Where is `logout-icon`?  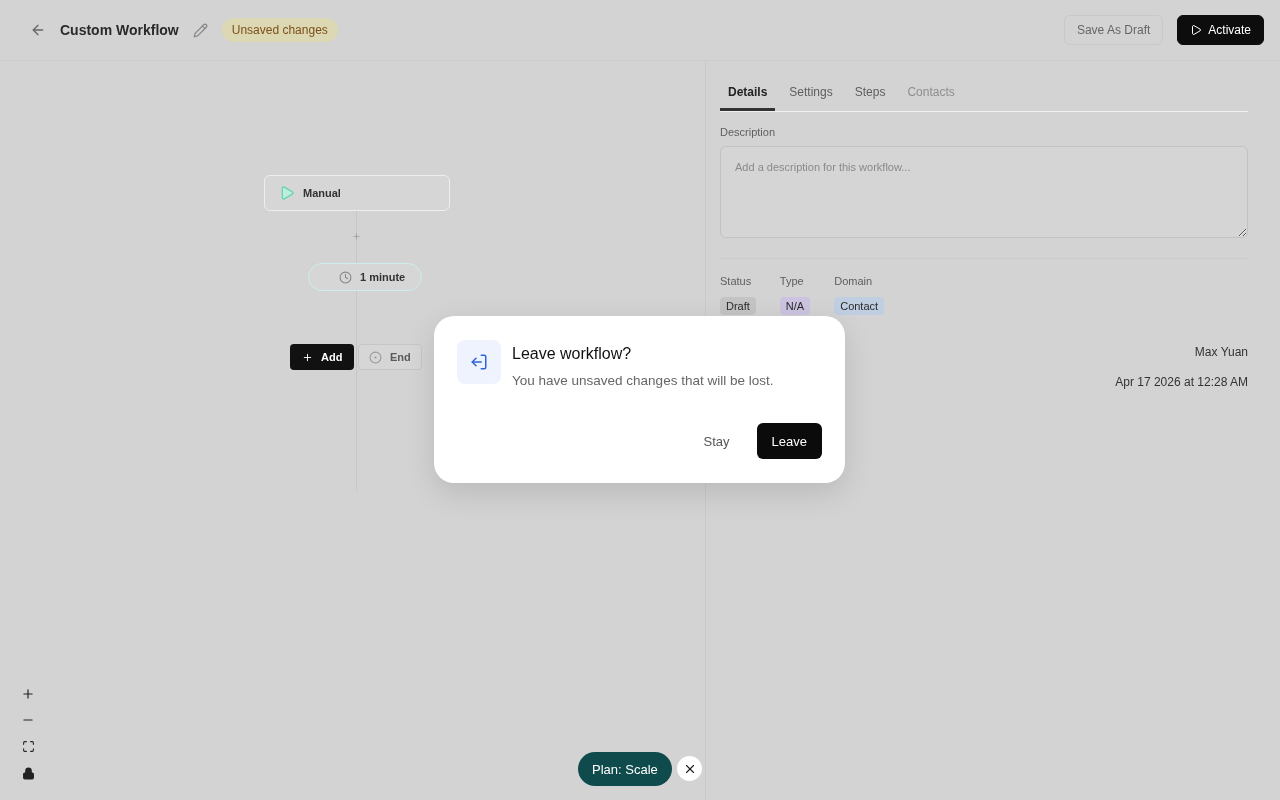 logout-icon is located at coordinates (479, 362).